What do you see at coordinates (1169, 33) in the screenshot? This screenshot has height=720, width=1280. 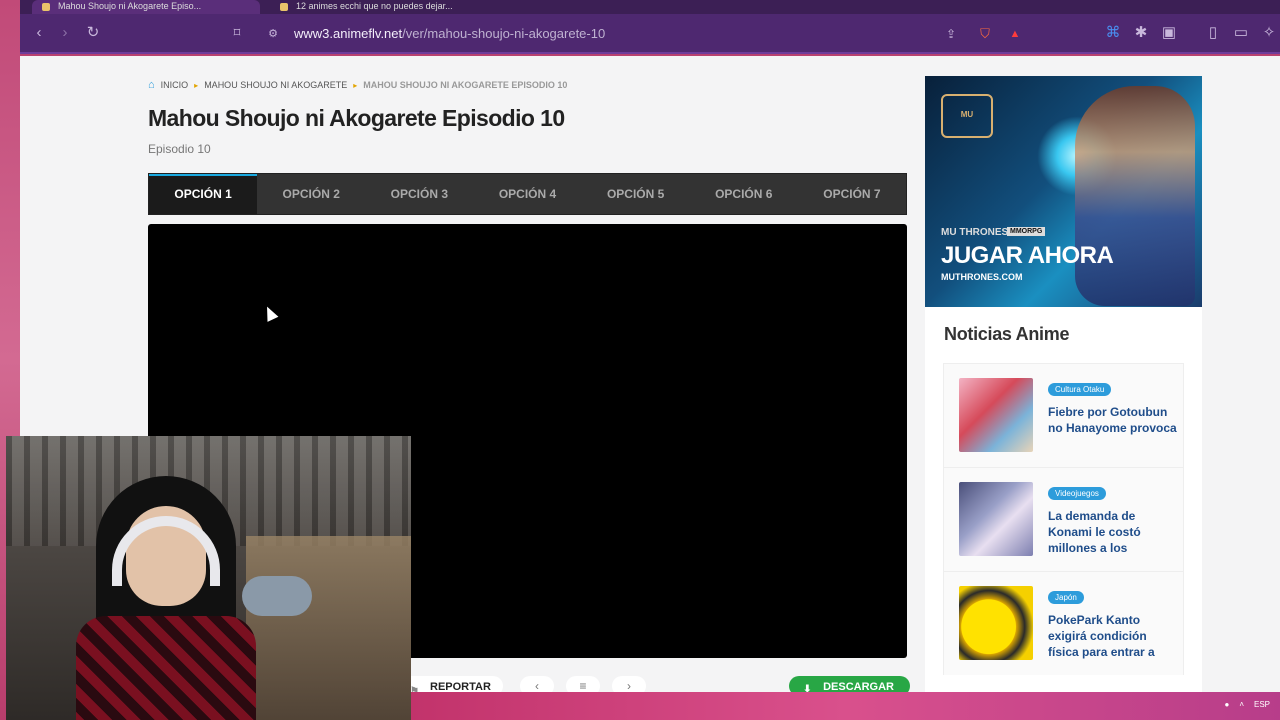 I see `media-icon: ▣` at bounding box center [1169, 33].